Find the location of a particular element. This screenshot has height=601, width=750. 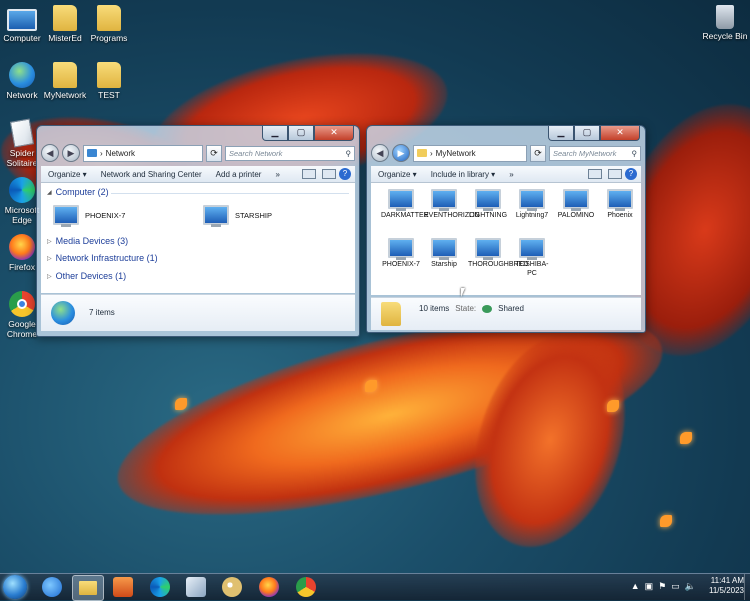

clock: 11:41 AM 11/5/2023 is located at coordinates (726, 586).